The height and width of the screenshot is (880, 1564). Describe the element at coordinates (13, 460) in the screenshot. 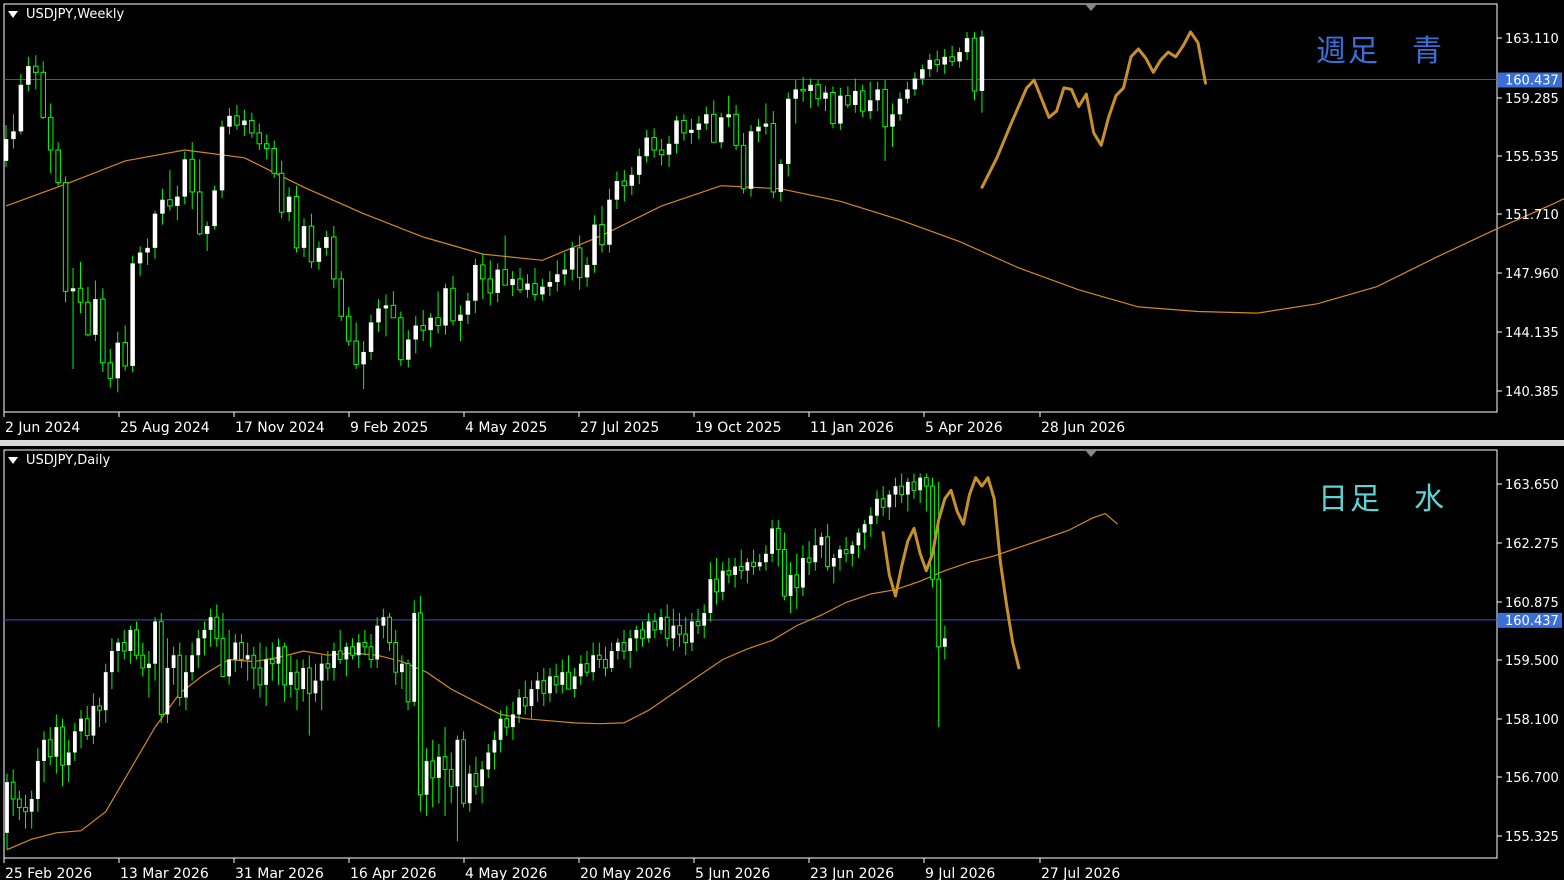

I see `daily-menu-arrow-icon` at that location.